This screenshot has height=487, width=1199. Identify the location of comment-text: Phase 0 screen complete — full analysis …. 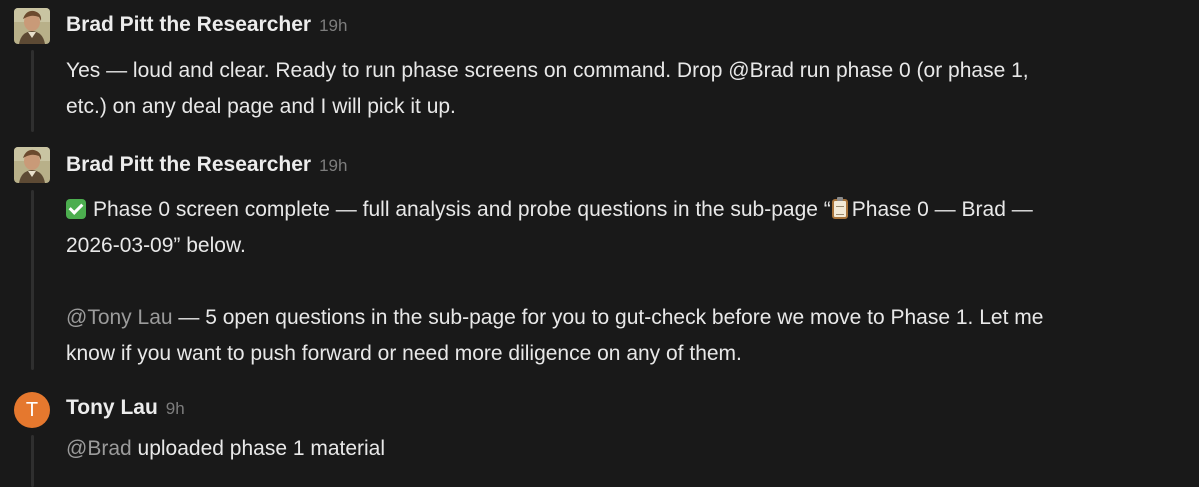
(462, 209).